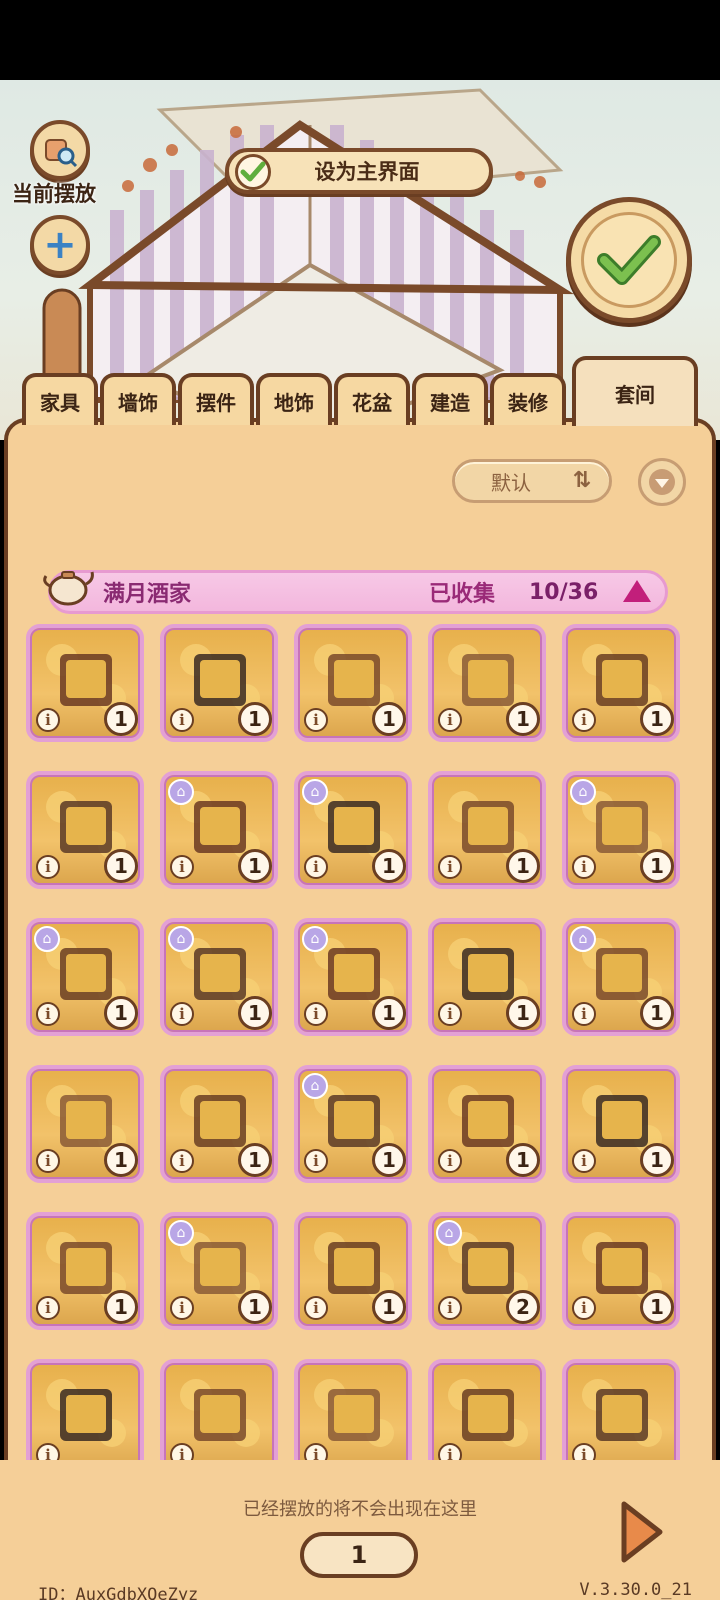  What do you see at coordinates (528, 399) in the screenshot?
I see `tab-decoration: 装修` at bounding box center [528, 399].